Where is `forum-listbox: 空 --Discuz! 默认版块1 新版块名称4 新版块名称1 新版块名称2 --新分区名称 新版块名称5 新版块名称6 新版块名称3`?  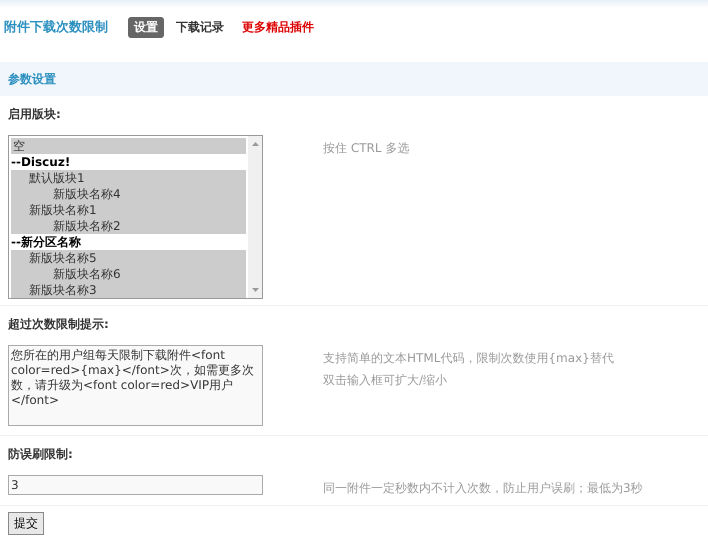 forum-listbox: 空 --Discuz! 默认版块1 新版块名称4 新版块名称1 新版块名称2 --新分区名称 新版块名称5 新版块名称6 新版块名称3 is located at coordinates (135, 217).